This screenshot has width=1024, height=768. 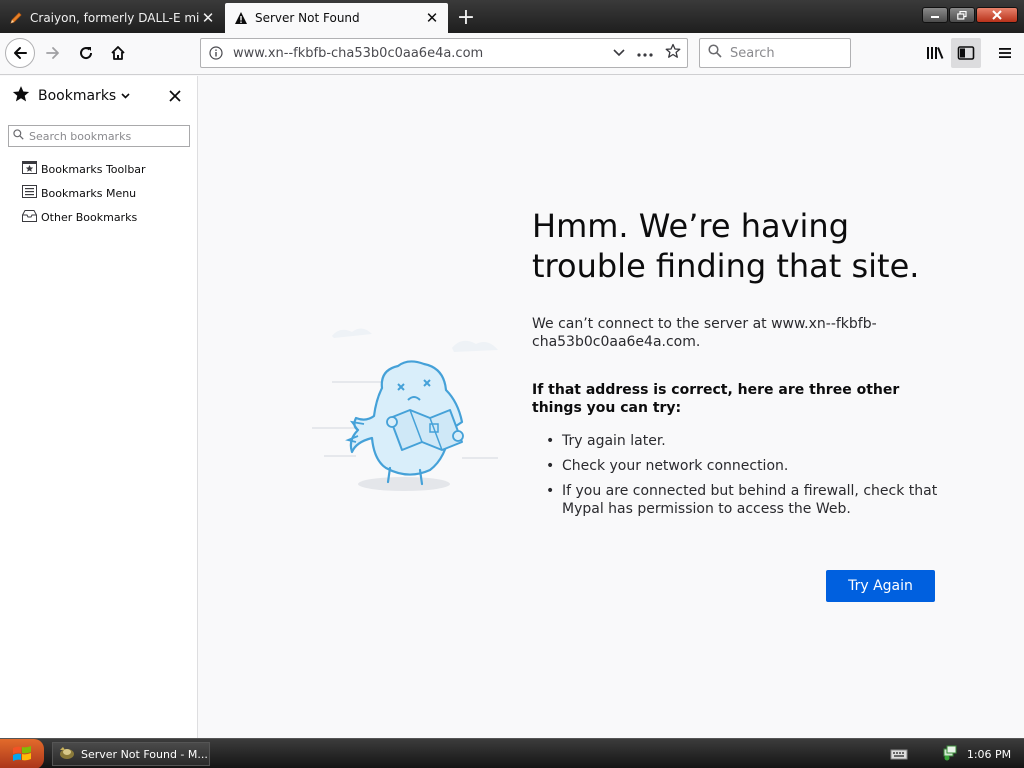 I want to click on warning-icon, so click(x=241, y=18).